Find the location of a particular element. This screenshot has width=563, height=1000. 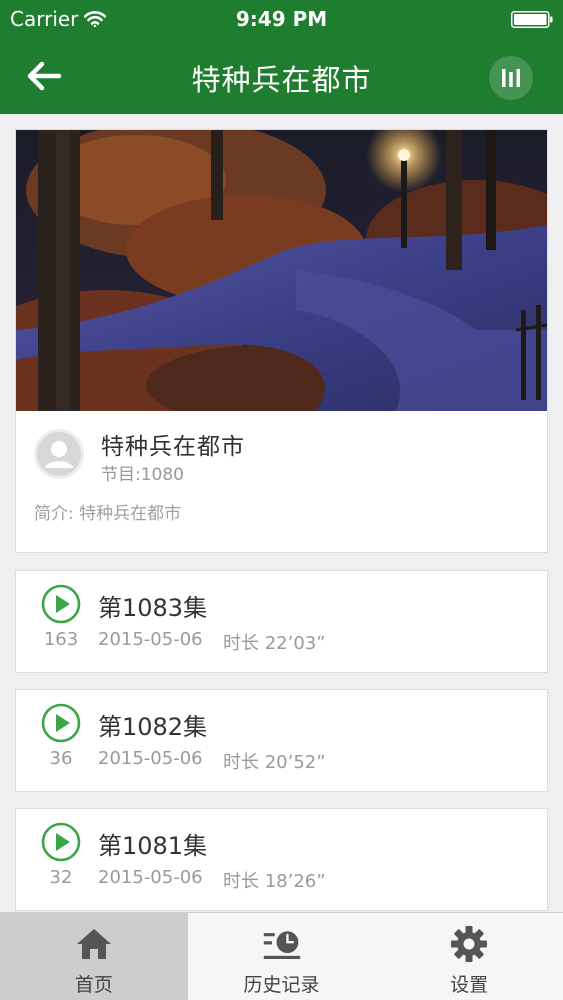

episode-item: 第1082集 36 2015-05-06 时长 20’52” is located at coordinates (281, 740).